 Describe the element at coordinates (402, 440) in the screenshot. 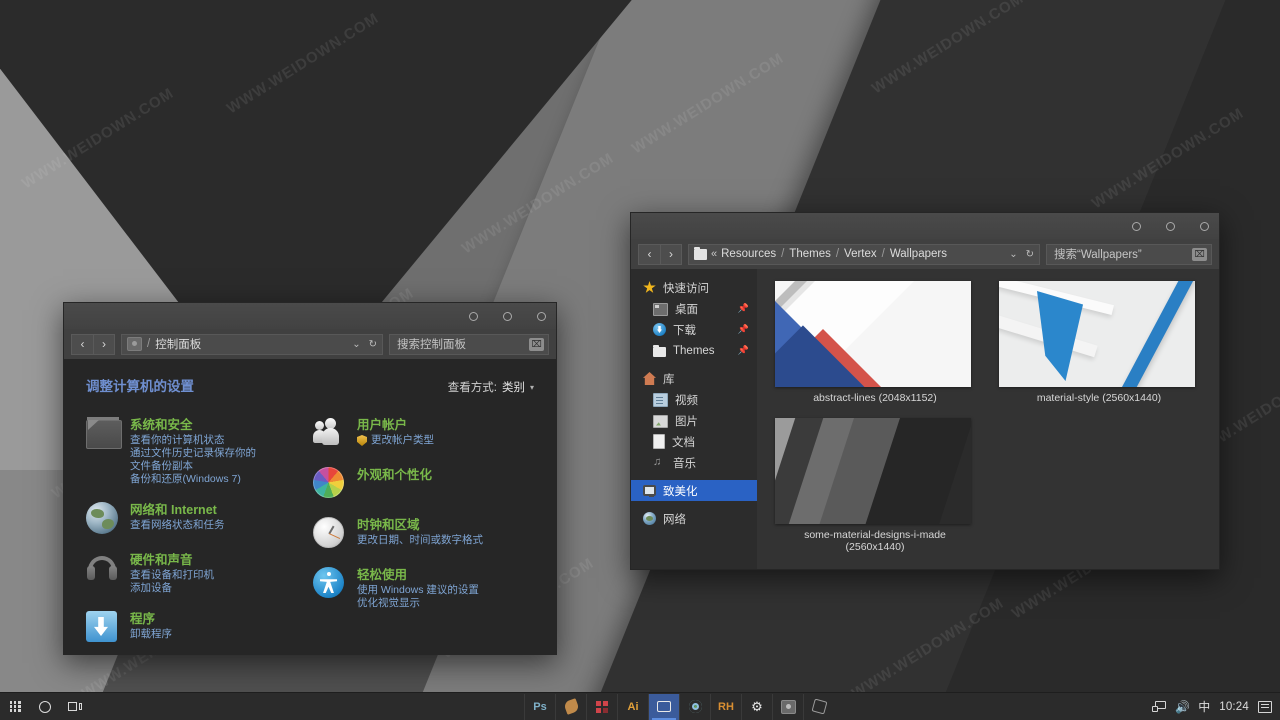

I see `category-link: 更改帐户类型` at that location.